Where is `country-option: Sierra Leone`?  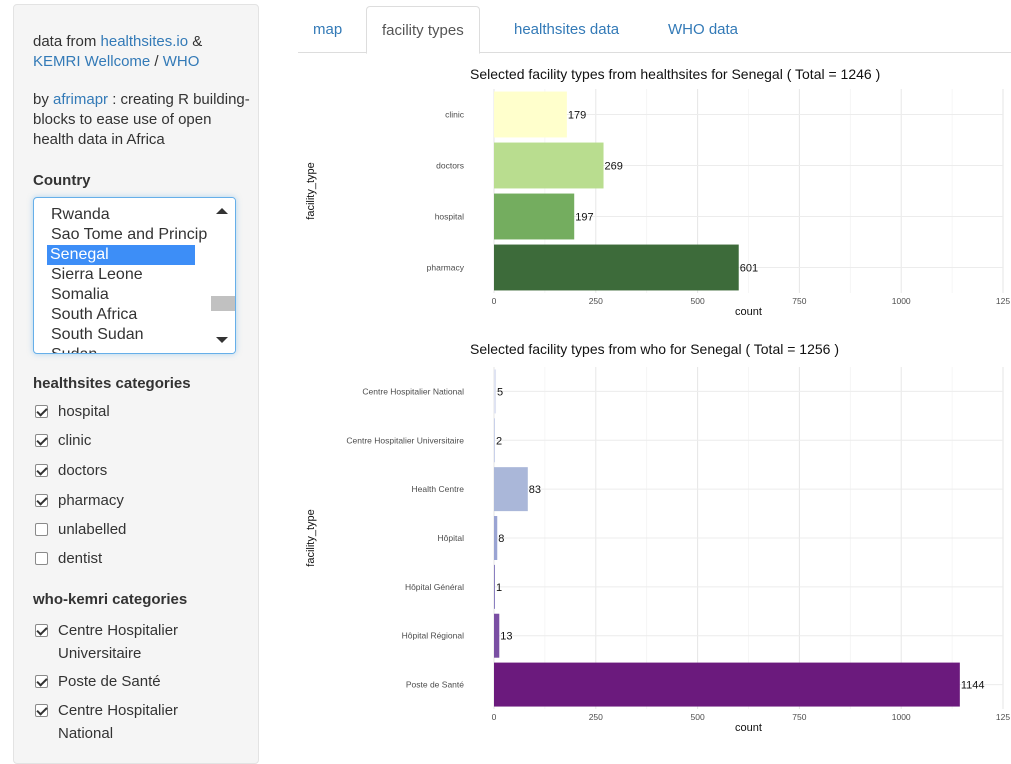 country-option: Sierra Leone is located at coordinates (97, 275).